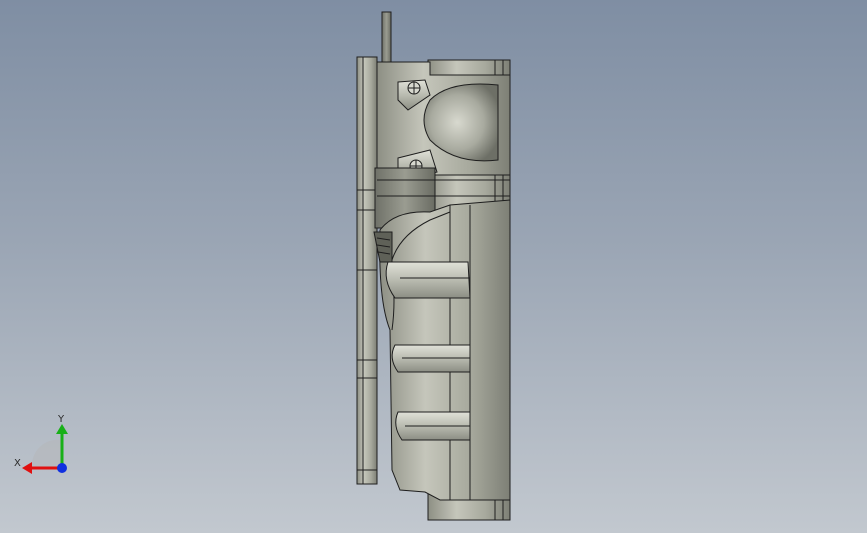 The height and width of the screenshot is (533, 867). Describe the element at coordinates (17, 463) in the screenshot. I see `x-axis-label: X` at that location.